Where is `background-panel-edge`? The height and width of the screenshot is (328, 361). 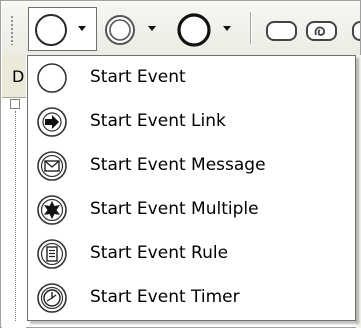
background-panel-edge is located at coordinates (358, 191).